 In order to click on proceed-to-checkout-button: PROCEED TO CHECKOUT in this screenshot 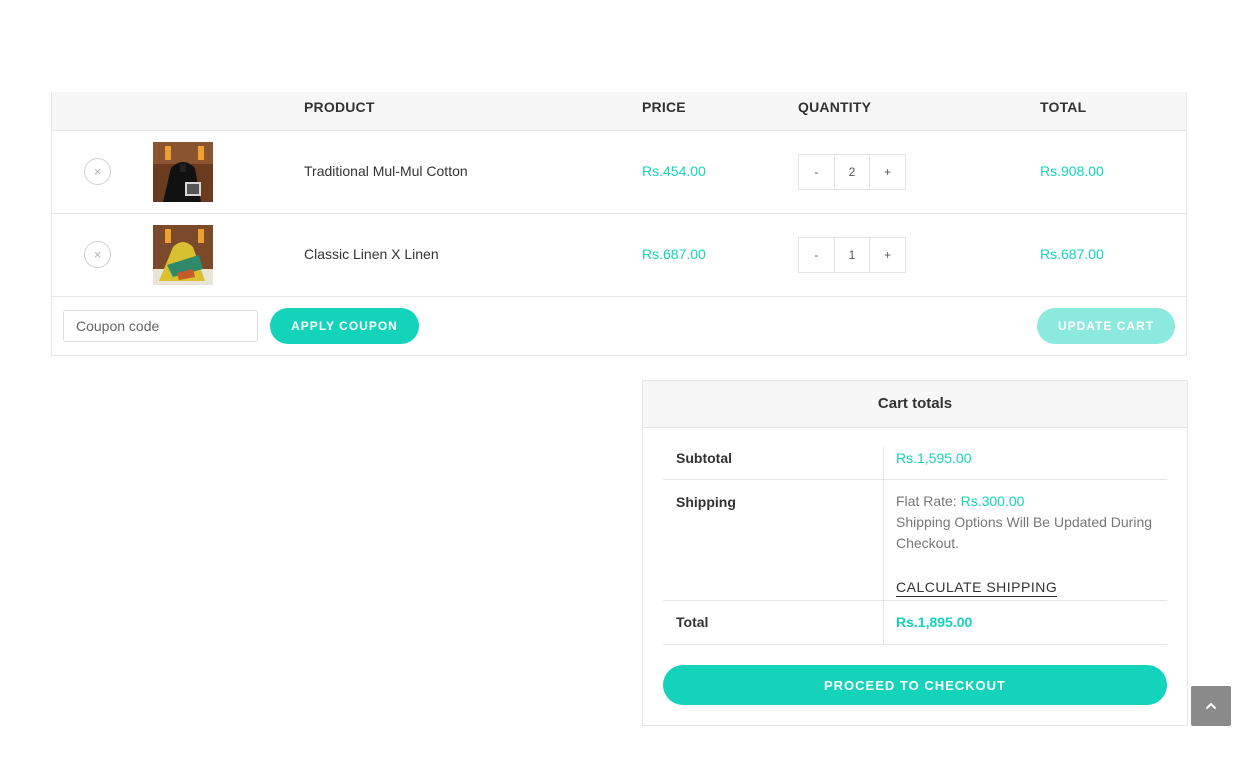, I will do `click(915, 685)`.